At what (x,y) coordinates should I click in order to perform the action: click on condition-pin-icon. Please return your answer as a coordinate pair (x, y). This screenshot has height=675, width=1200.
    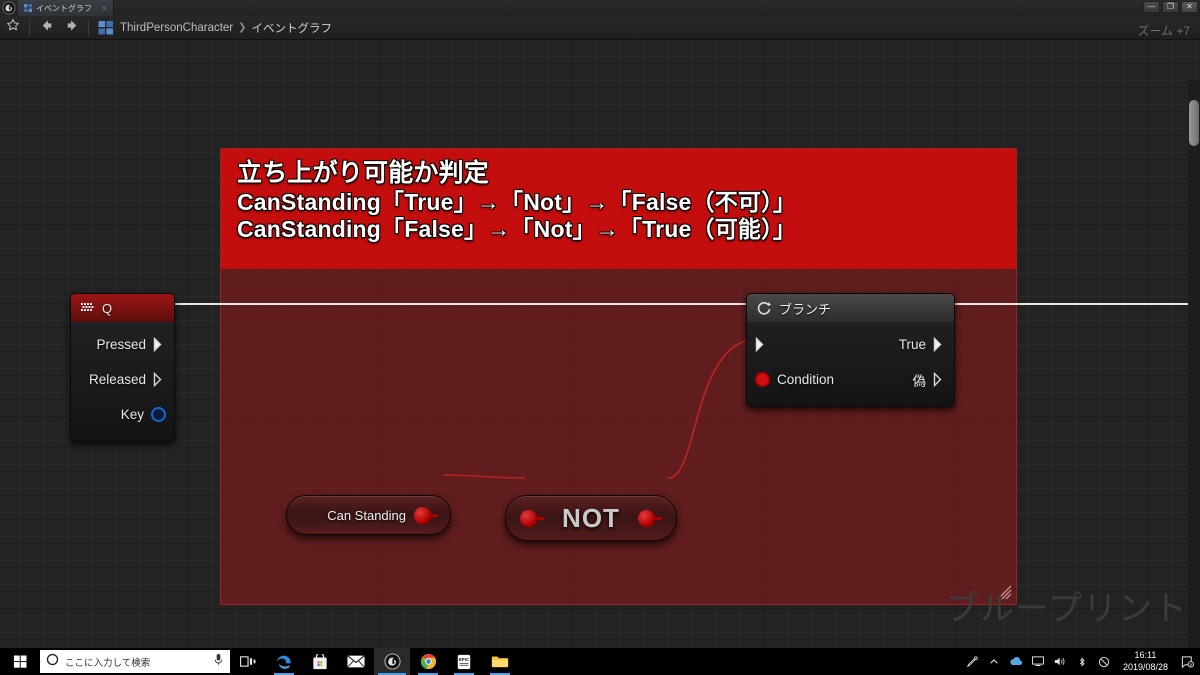
    Looking at the image, I should click on (762, 379).